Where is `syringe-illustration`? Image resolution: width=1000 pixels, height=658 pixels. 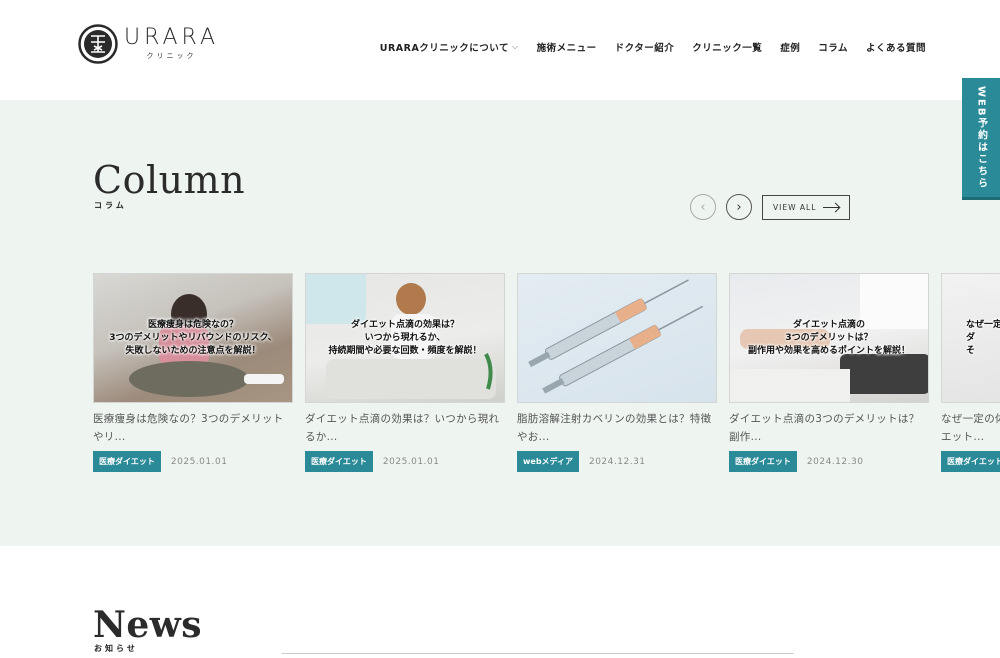
syringe-illustration is located at coordinates (615, 336).